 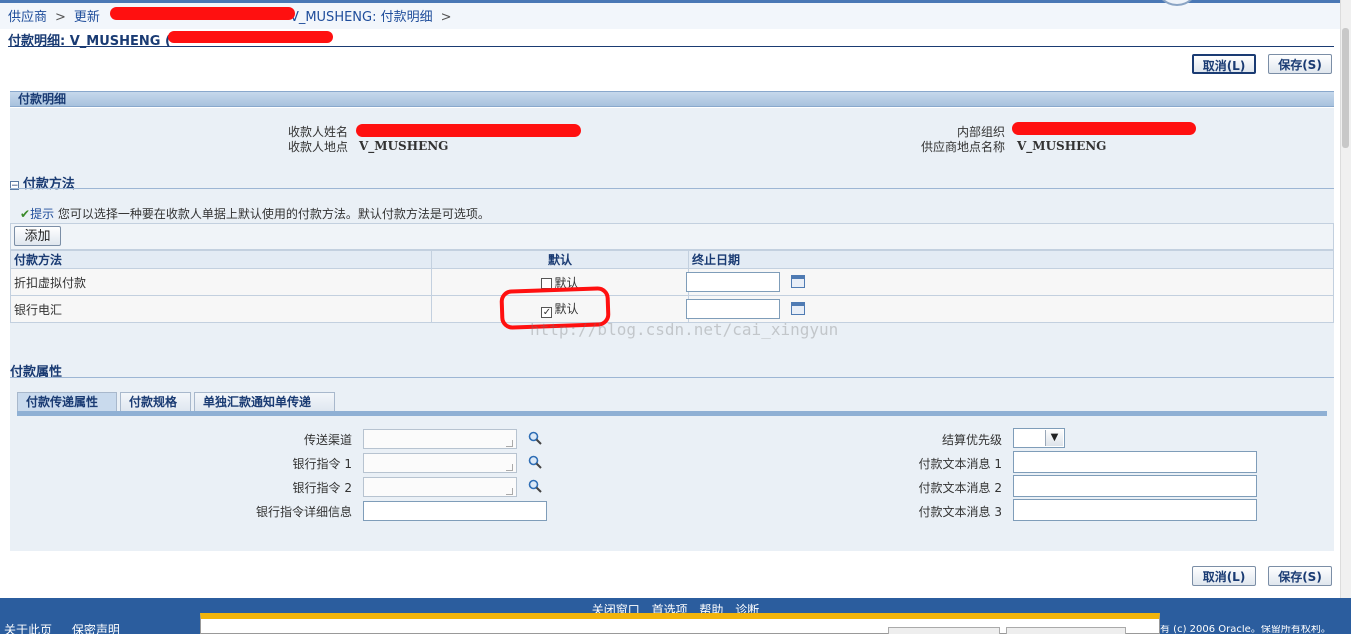 I want to click on tab-underline, so click(x=672, y=413).